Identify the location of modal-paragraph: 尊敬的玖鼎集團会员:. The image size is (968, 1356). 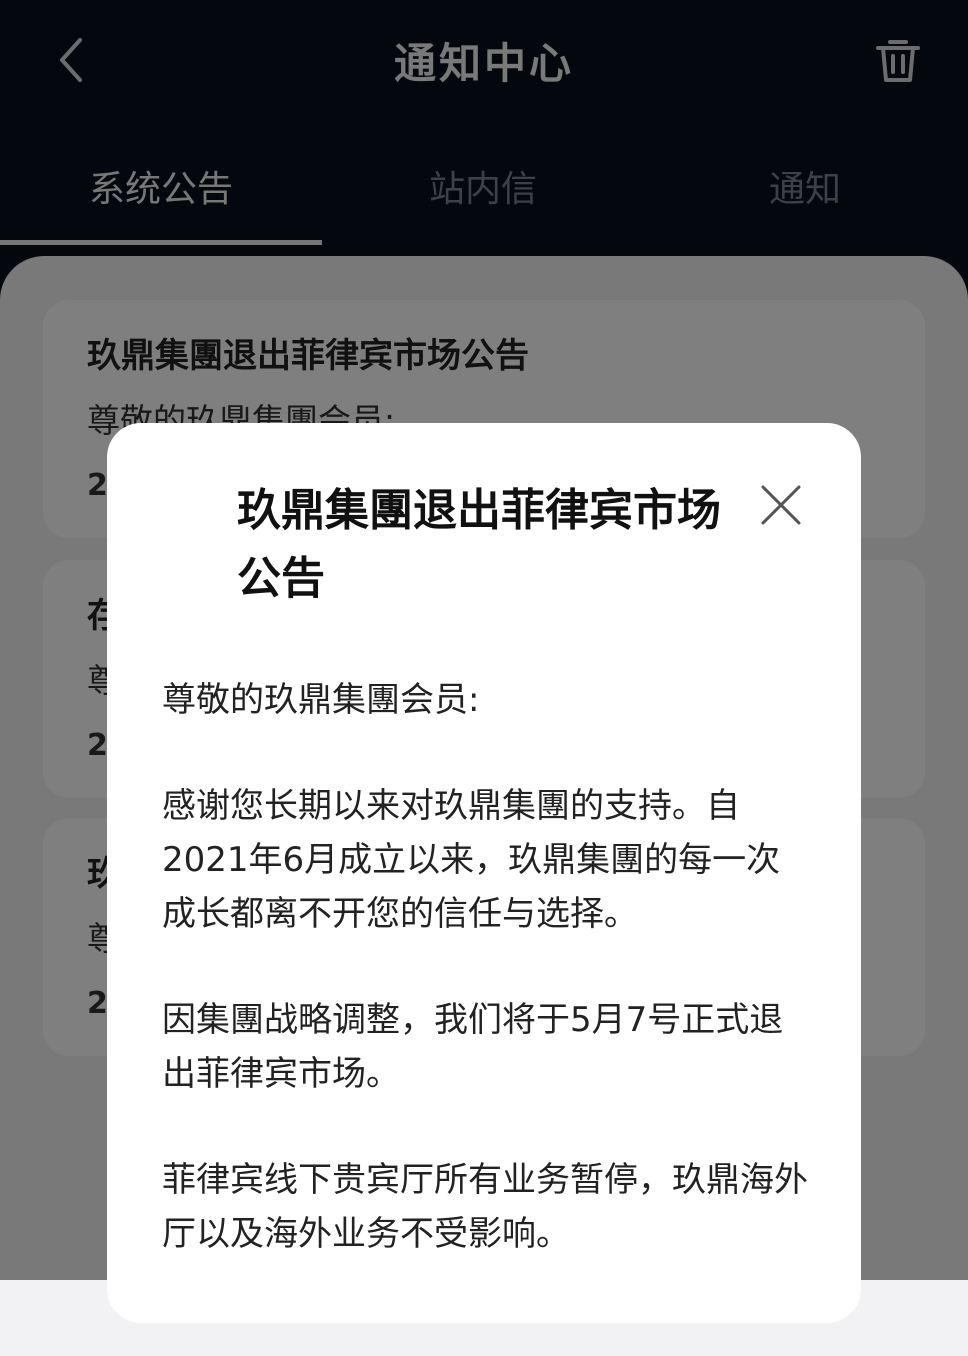
(321, 700).